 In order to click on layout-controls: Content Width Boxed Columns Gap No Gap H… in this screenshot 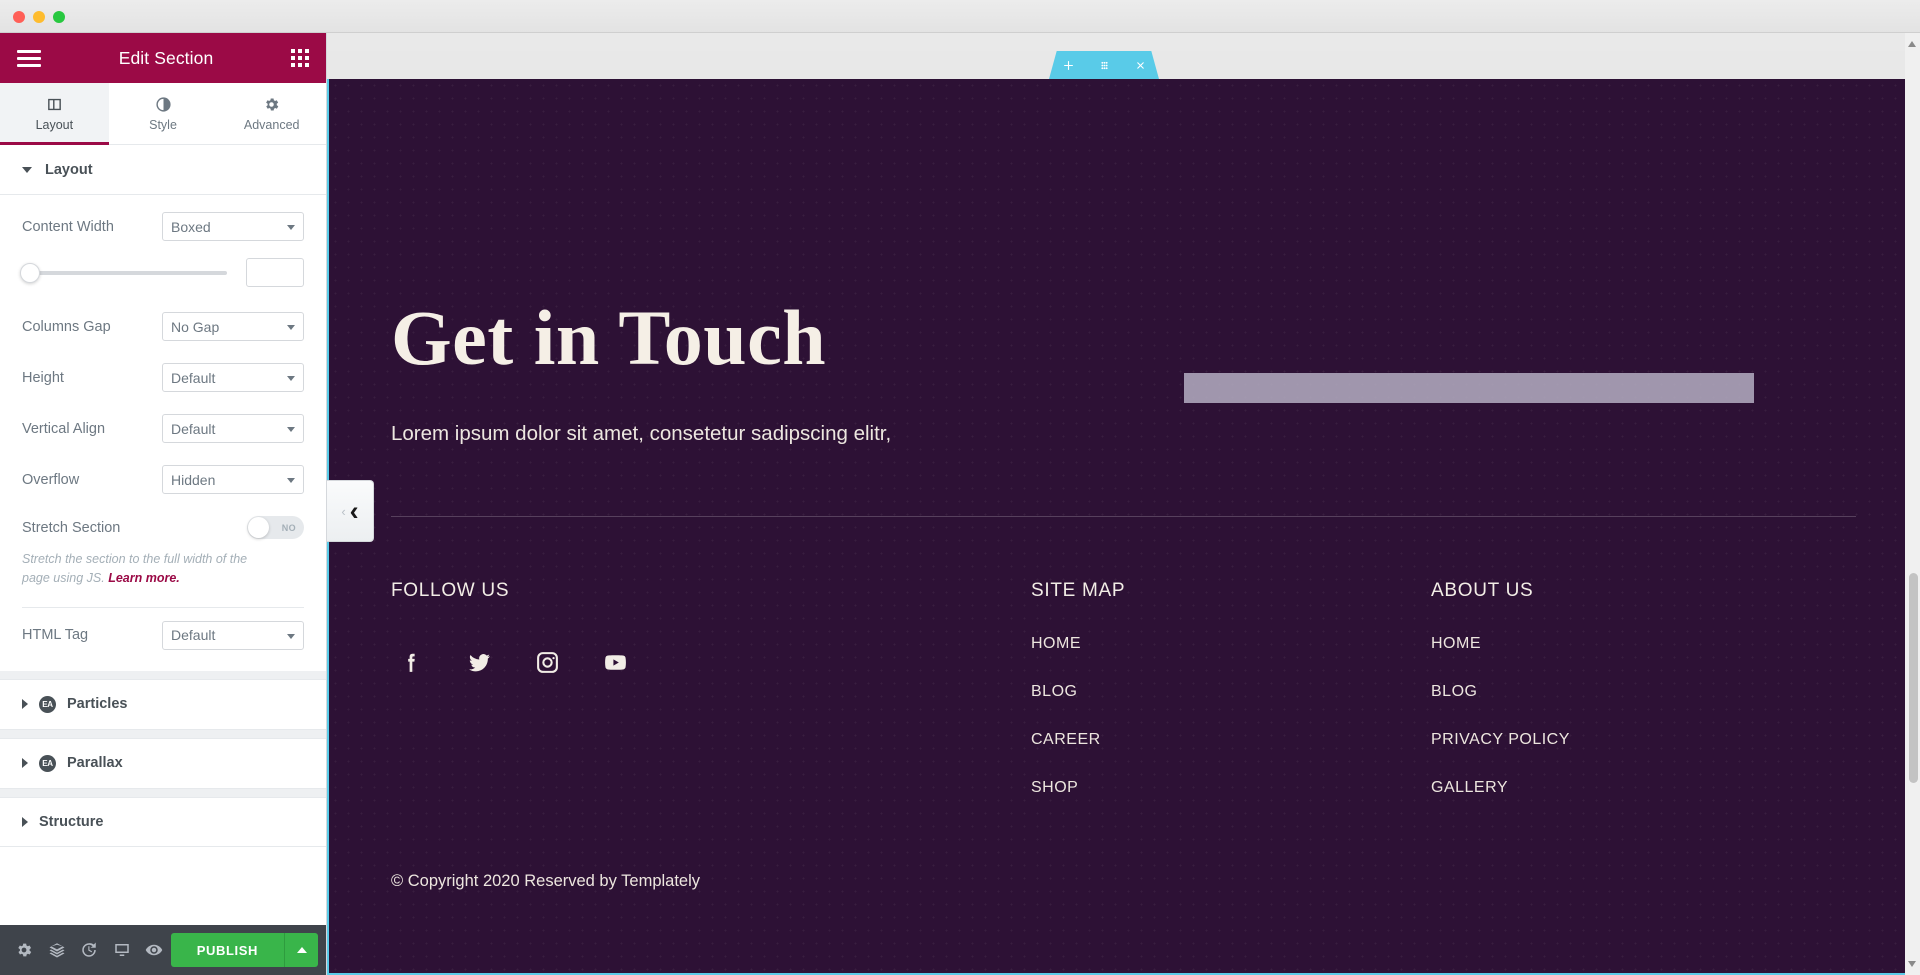, I will do `click(163, 433)`.